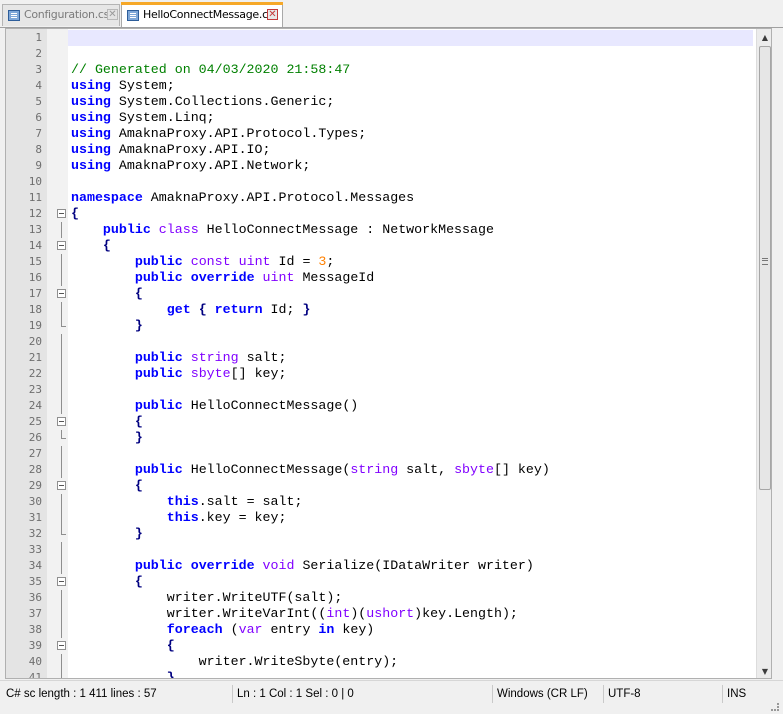 The height and width of the screenshot is (714, 783). What do you see at coordinates (379, 454) in the screenshot?
I see `code-line: 27` at bounding box center [379, 454].